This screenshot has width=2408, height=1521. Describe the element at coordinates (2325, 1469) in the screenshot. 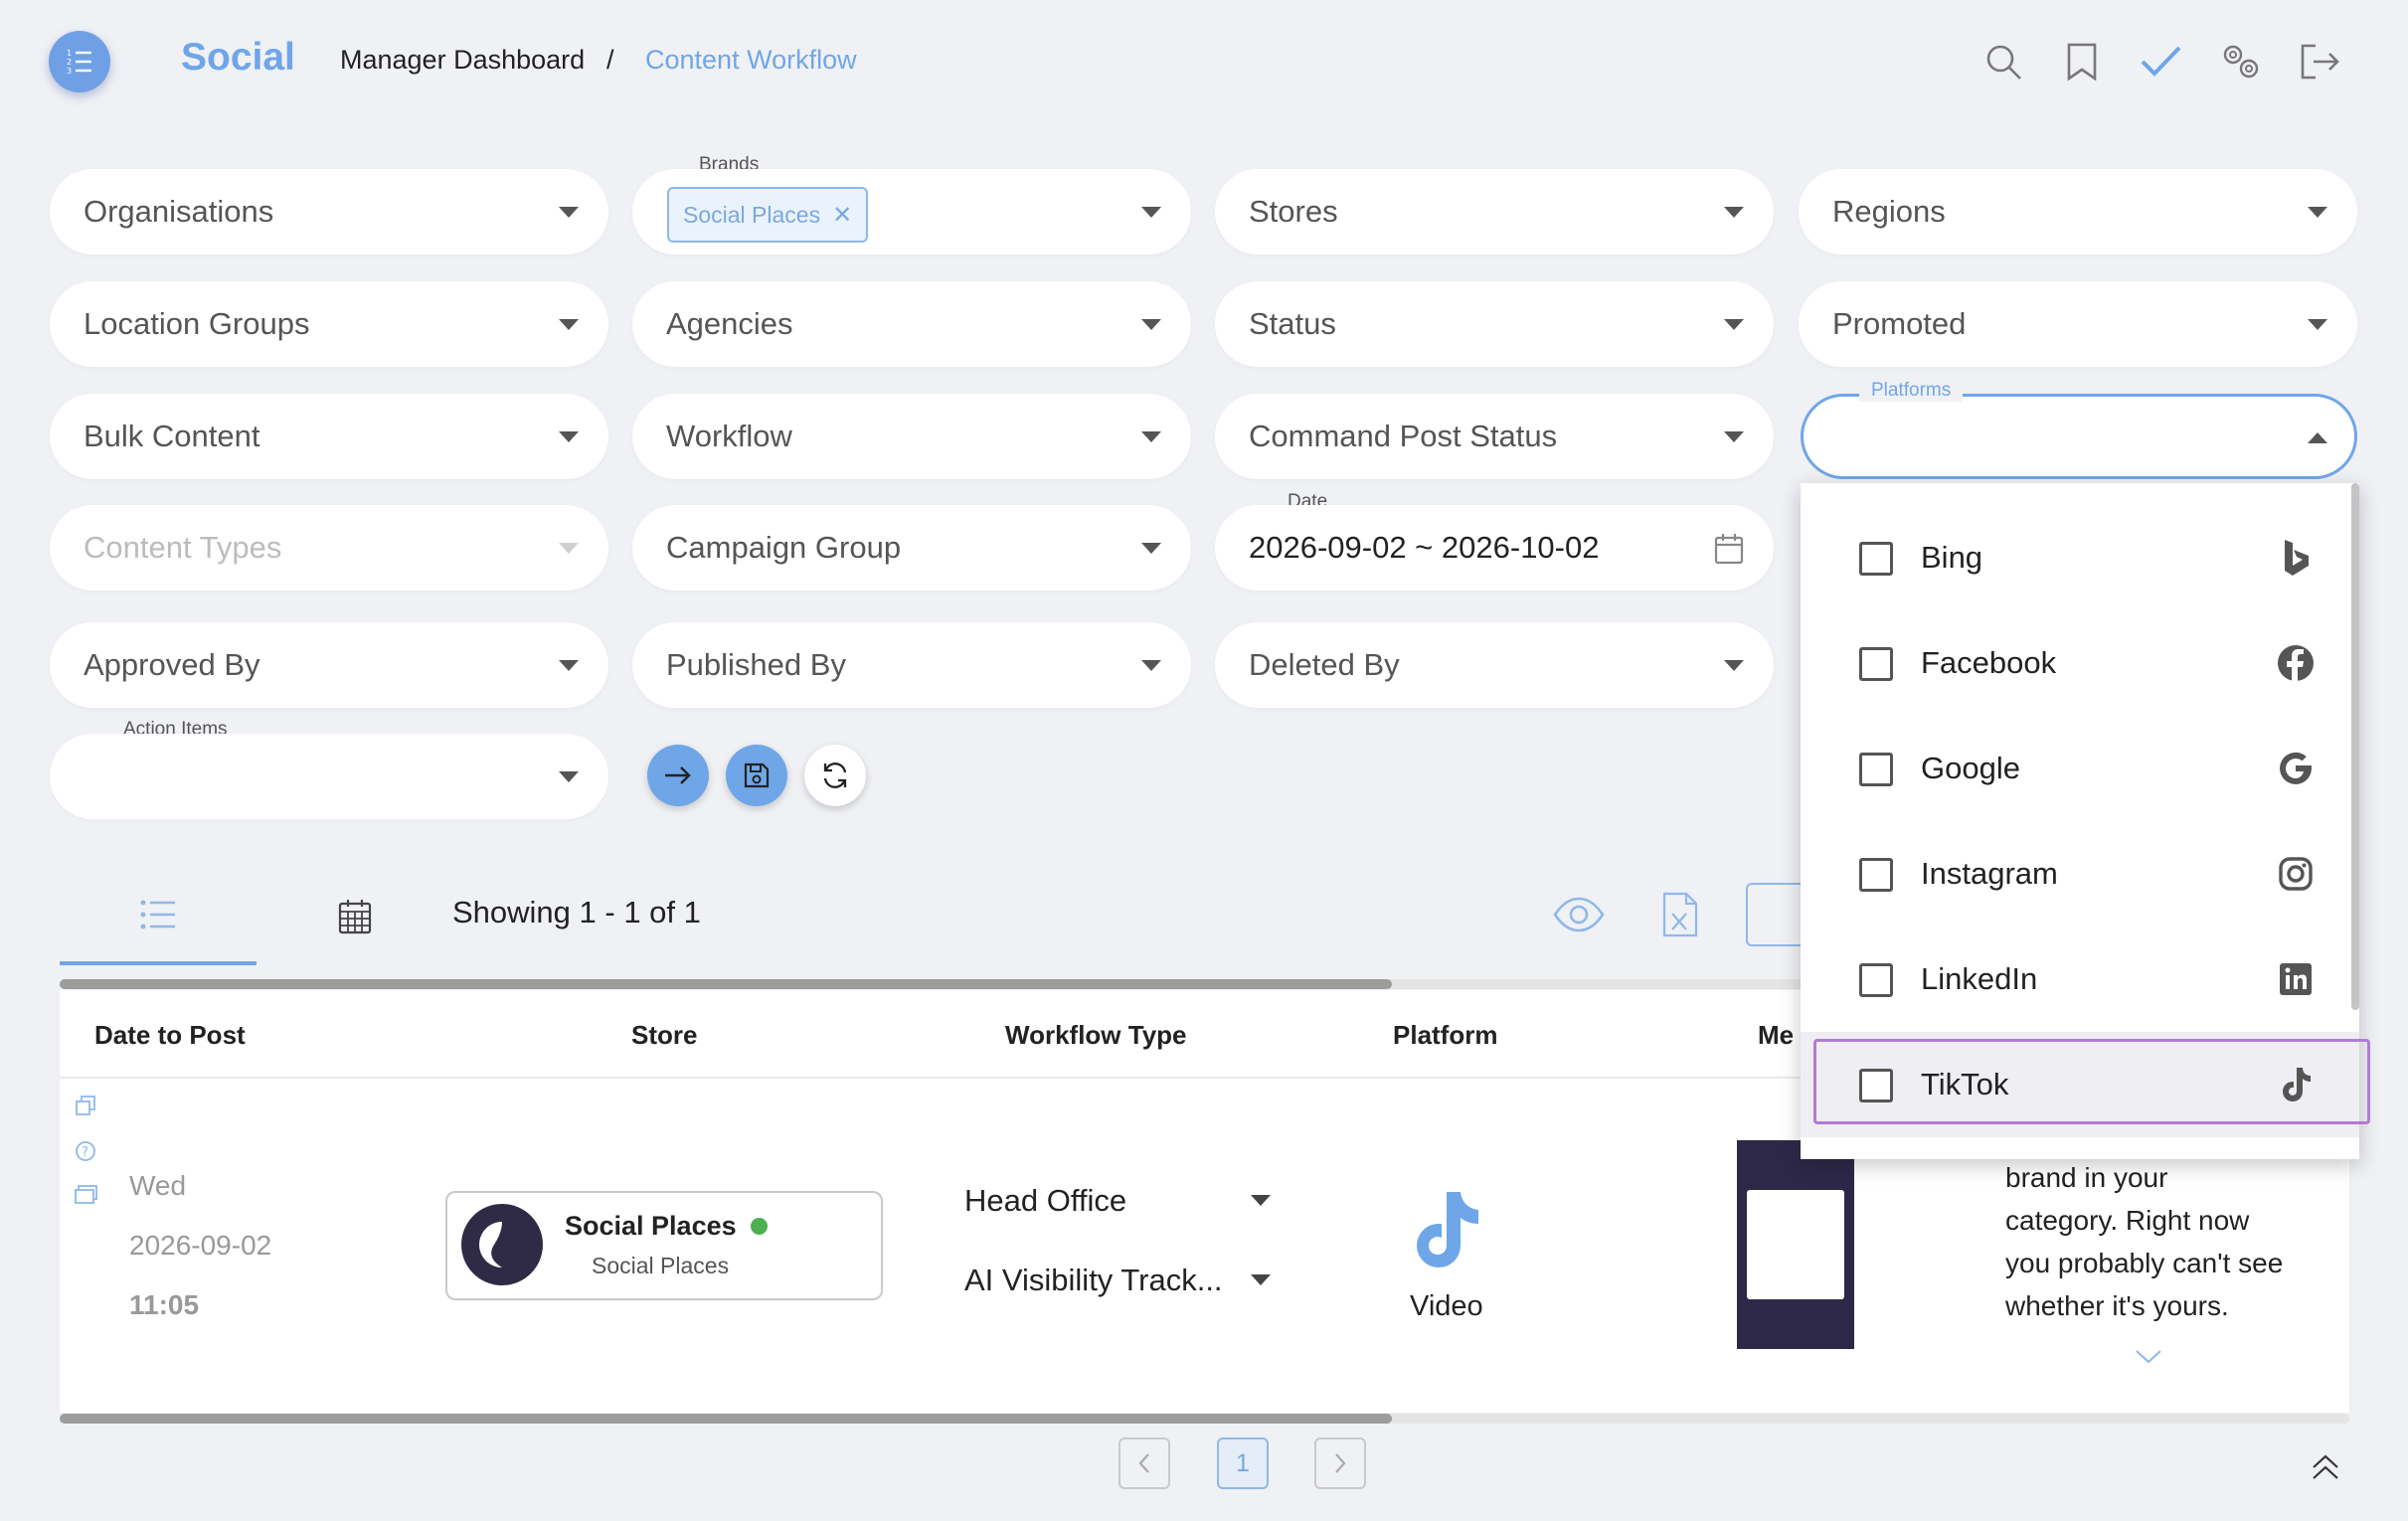

I see `scroll-to-top-icon` at that location.